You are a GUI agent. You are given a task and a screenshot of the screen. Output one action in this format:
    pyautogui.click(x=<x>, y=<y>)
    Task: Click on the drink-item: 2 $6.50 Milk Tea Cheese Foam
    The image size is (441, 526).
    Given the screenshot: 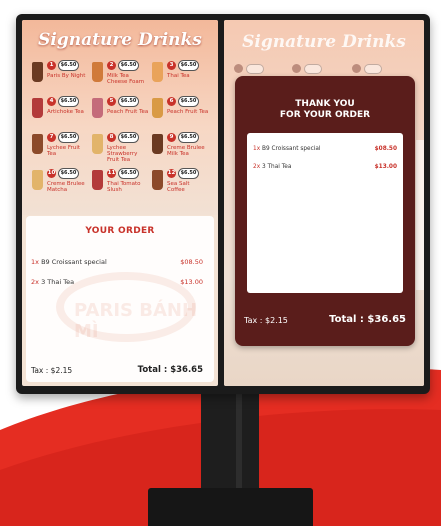 What is the action you would take?
    pyautogui.click(x=120, y=76)
    